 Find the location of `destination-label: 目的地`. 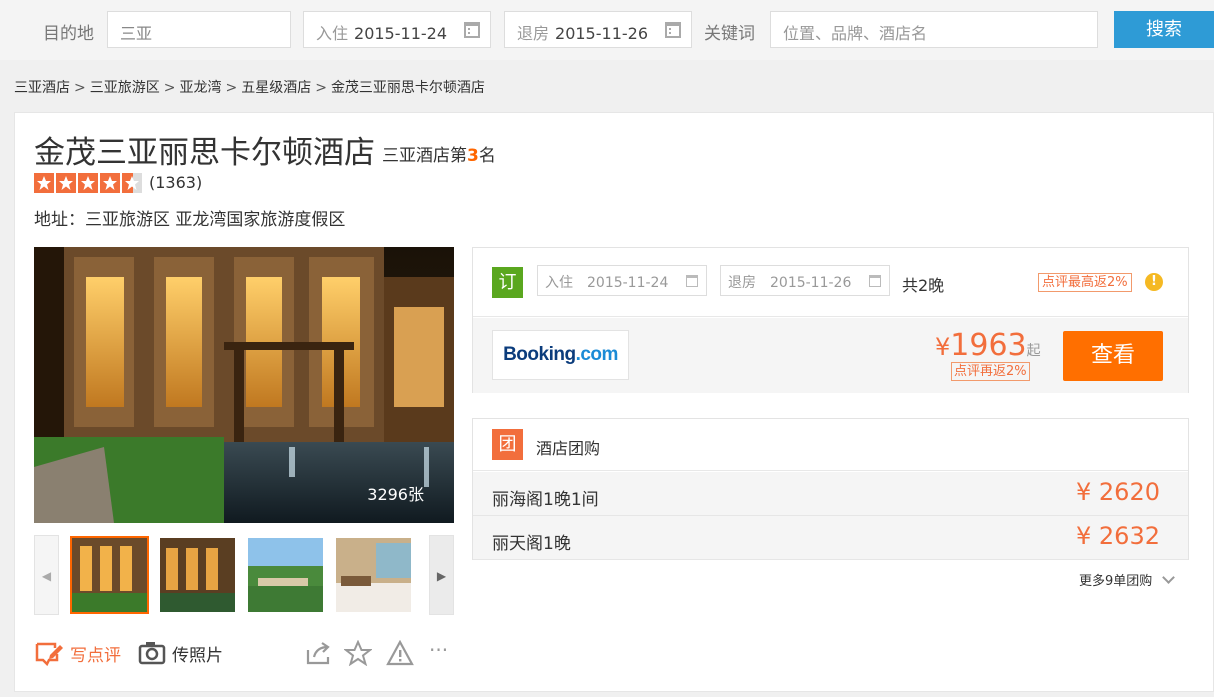

destination-label: 目的地 is located at coordinates (68, 34).